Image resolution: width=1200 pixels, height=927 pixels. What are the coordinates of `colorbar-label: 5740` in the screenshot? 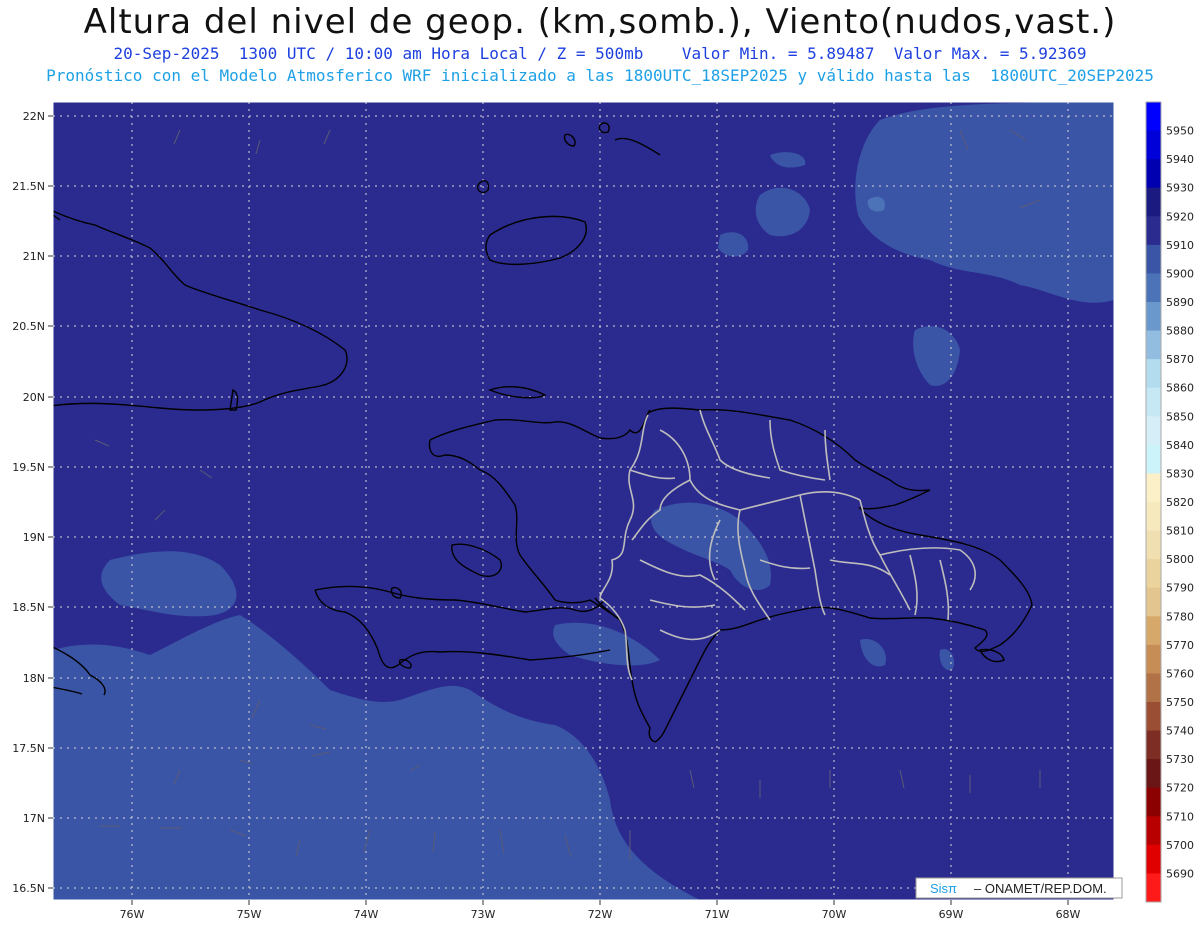 It's located at (1180, 731).